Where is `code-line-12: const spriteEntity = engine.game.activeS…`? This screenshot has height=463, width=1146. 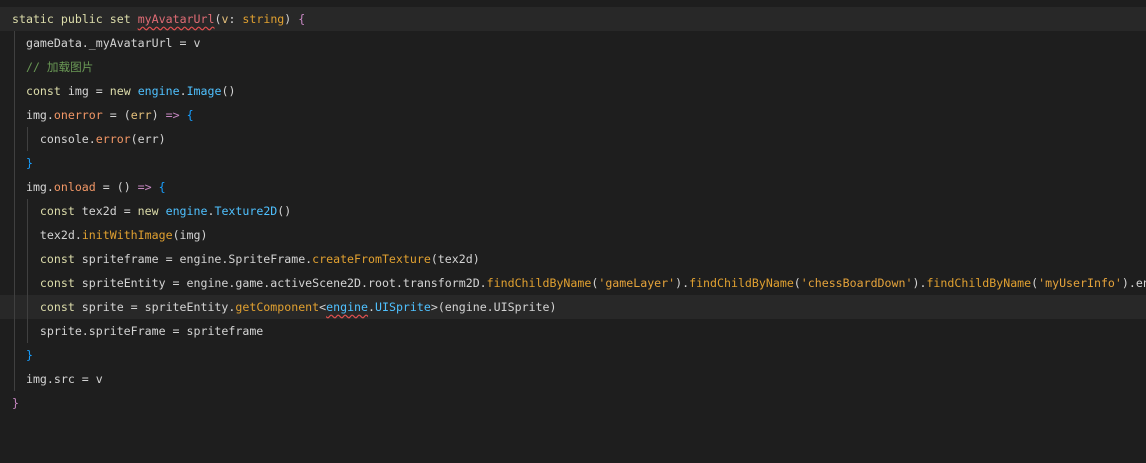 code-line-12: const spriteEntity = engine.game.activeS… is located at coordinates (573, 283).